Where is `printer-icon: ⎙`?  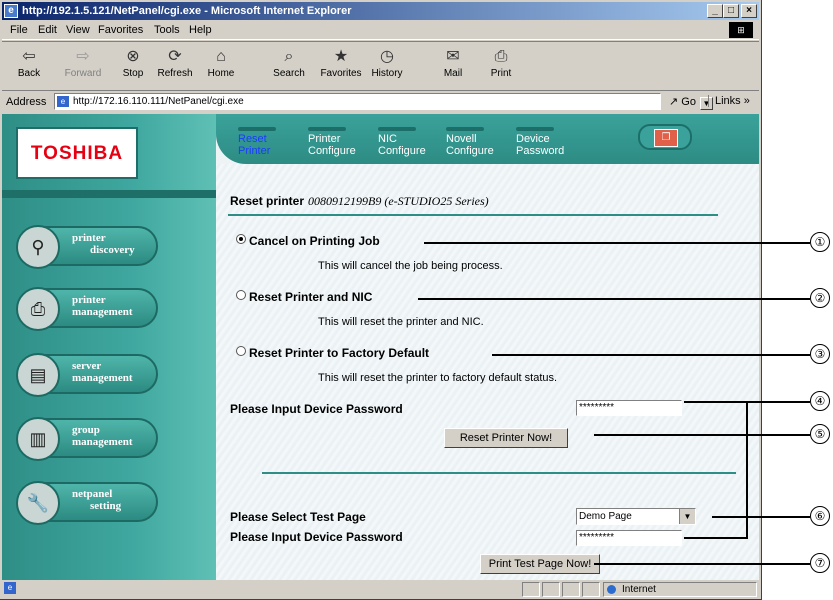 printer-icon: ⎙ is located at coordinates (501, 56).